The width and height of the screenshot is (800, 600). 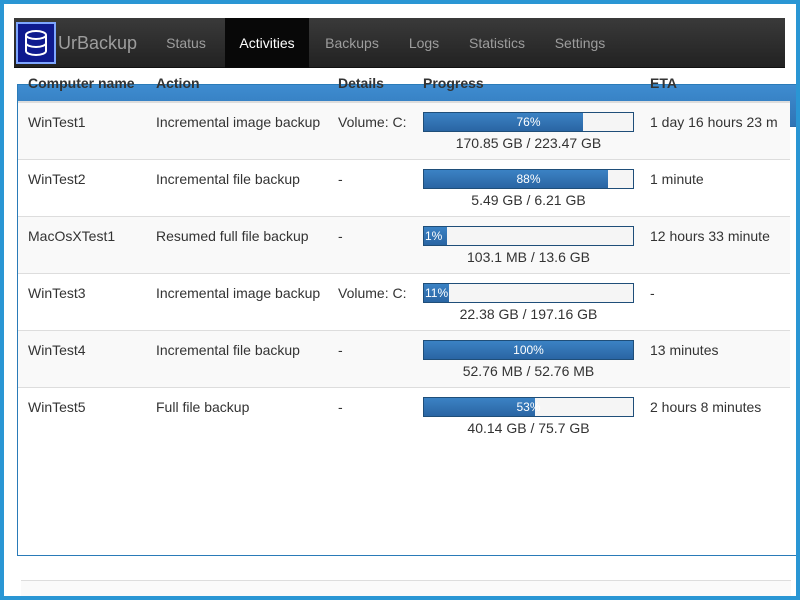 I want to click on progress-size: 22.38 GB / 197.16 GB, so click(x=528, y=313).